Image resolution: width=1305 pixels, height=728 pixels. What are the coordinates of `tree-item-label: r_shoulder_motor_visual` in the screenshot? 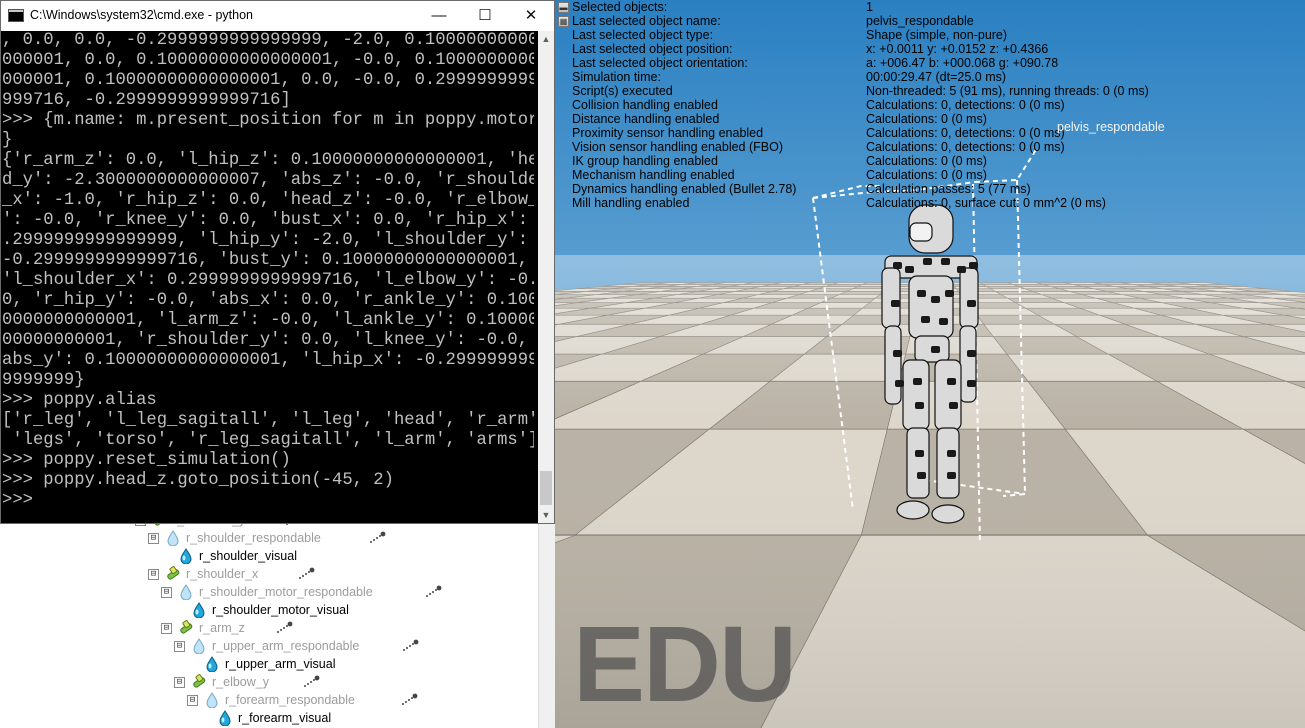 It's located at (280, 610).